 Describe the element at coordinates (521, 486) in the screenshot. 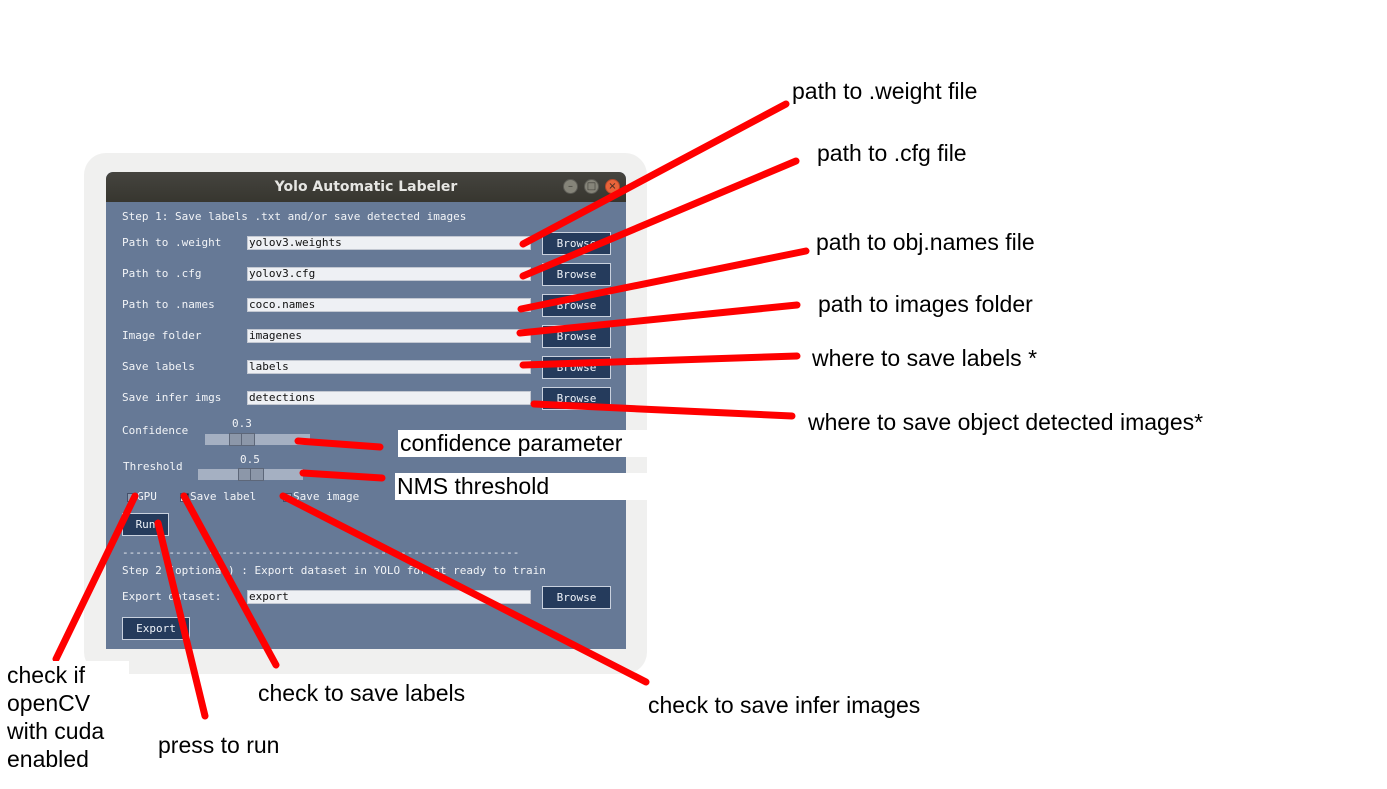

I see `annotation-nms: NMS threshold` at that location.